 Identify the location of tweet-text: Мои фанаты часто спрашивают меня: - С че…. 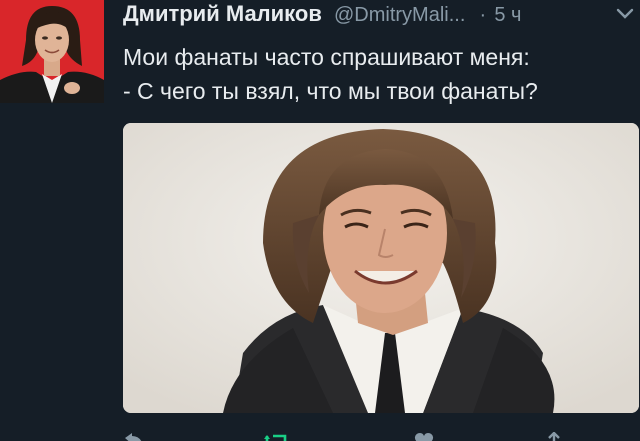
(379, 74).